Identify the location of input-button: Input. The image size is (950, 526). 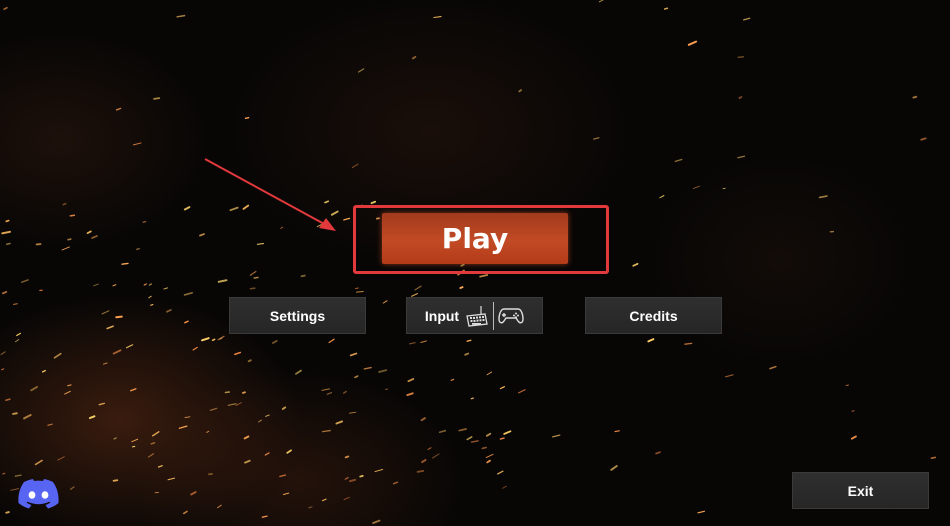
(474, 315).